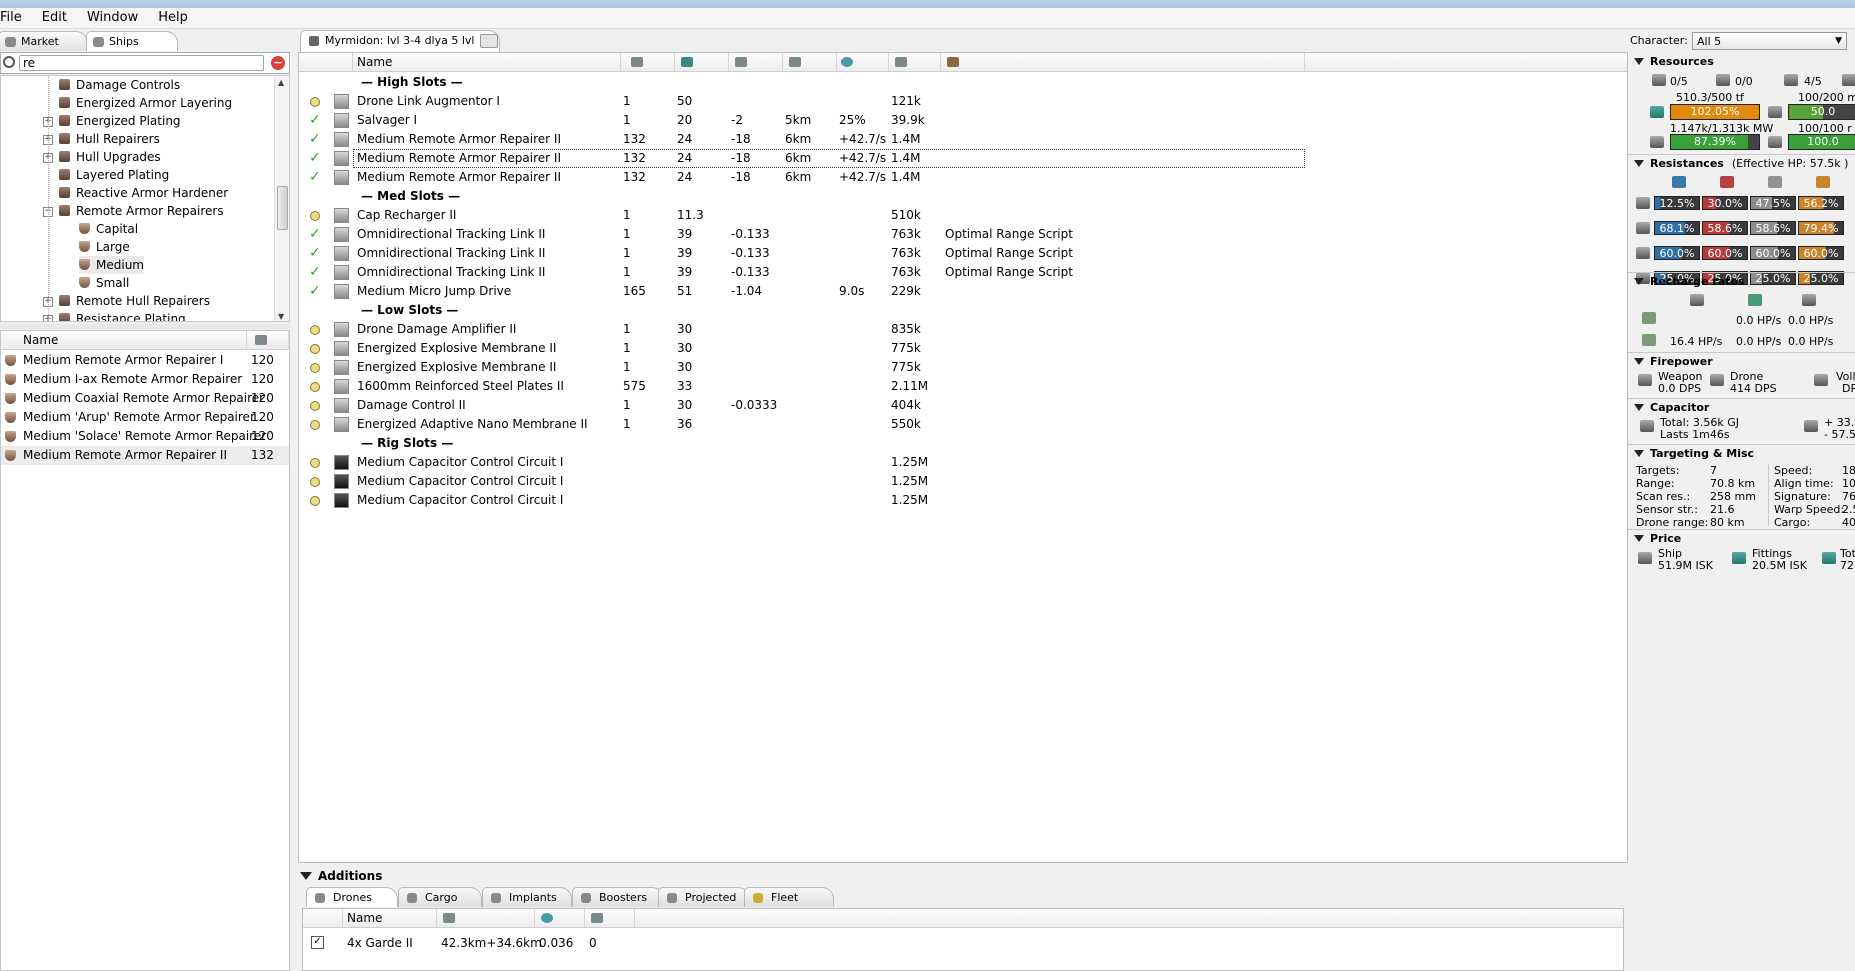 The height and width of the screenshot is (971, 1855). What do you see at coordinates (1688, 282) in the screenshot?
I see `recharge-header: Recharge rates` at bounding box center [1688, 282].